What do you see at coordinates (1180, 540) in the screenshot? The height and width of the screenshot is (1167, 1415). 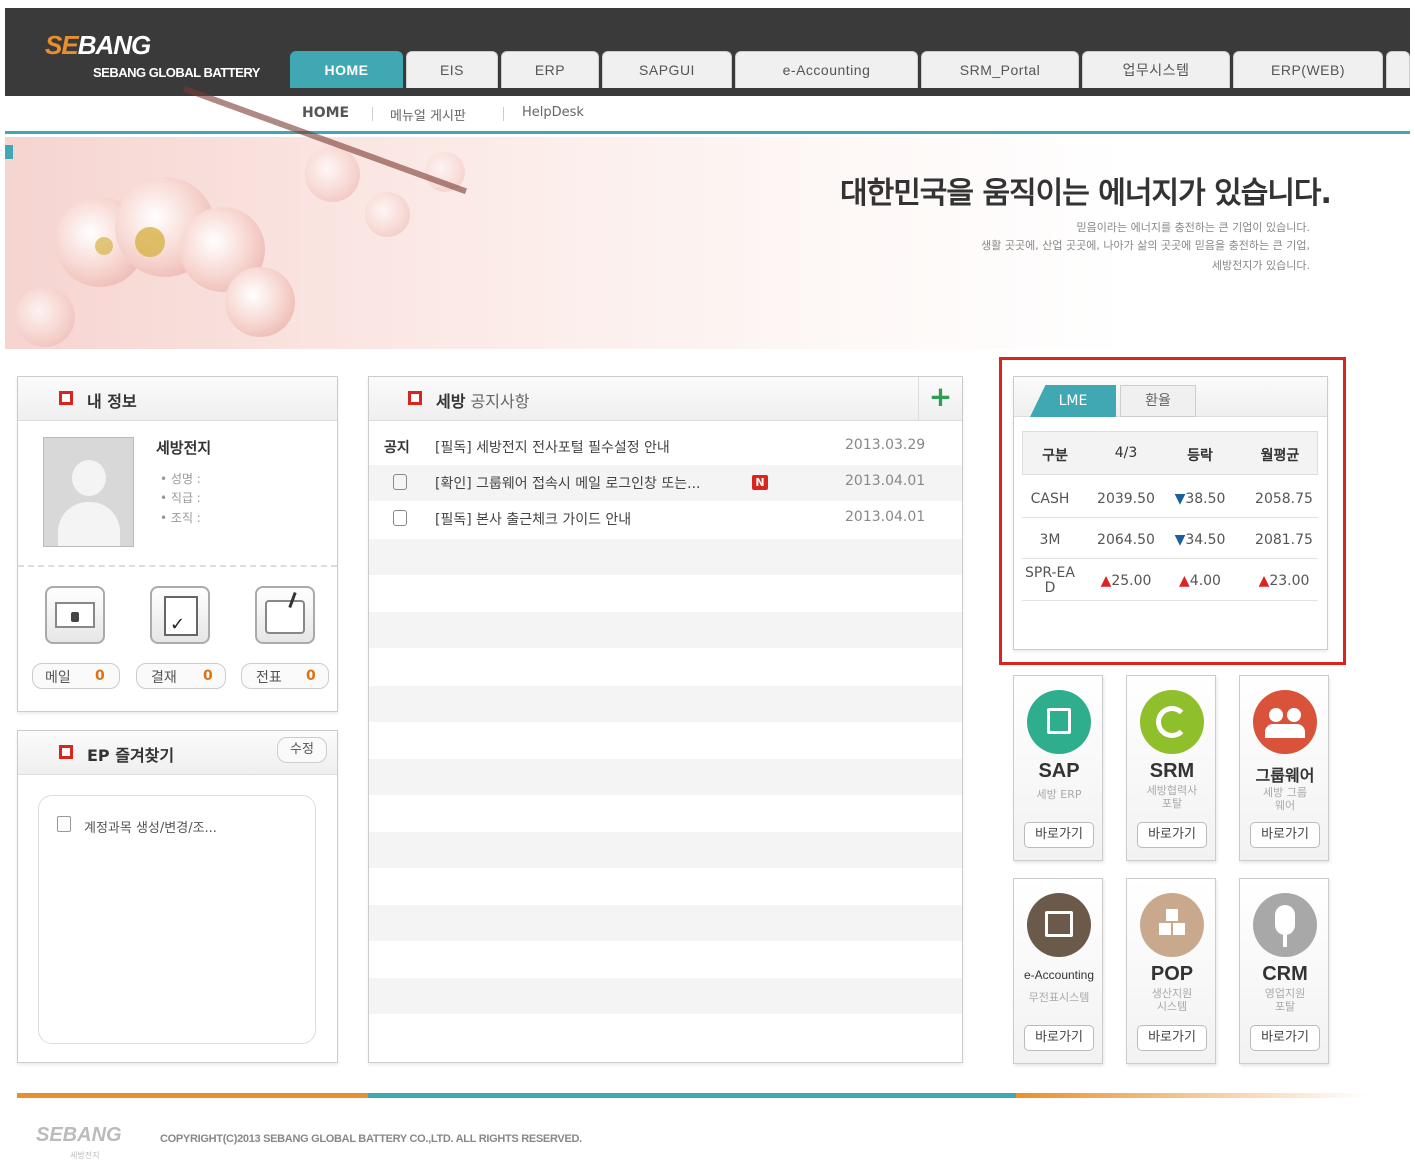 I see `down-arrow-icon: ▼` at bounding box center [1180, 540].